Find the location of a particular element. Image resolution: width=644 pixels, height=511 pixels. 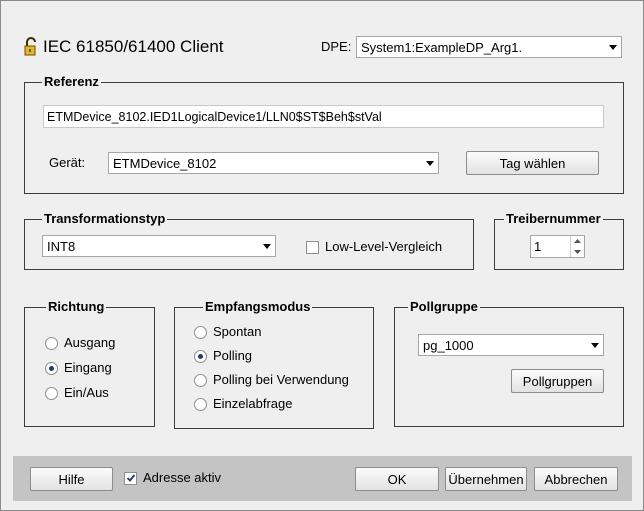

empfang-option-einzelabfrage: Einzelabfrage is located at coordinates (243, 404).